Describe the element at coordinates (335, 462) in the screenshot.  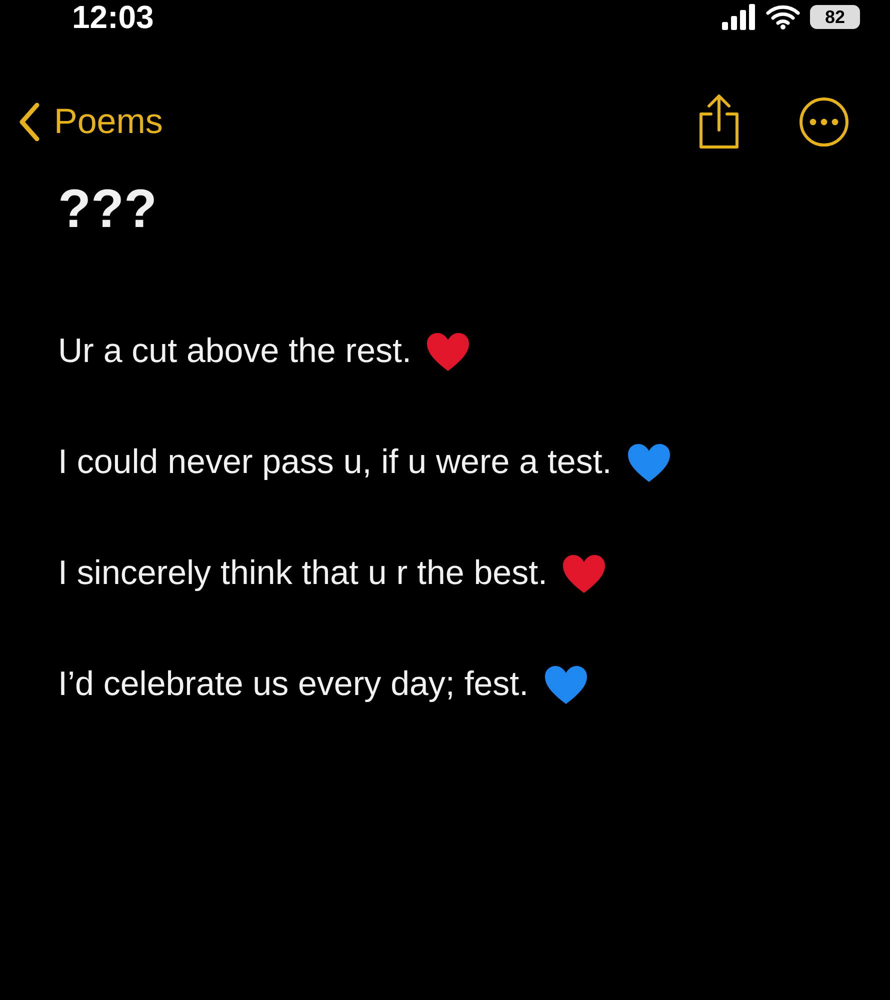
I see `poem-line: I could never pass u, if u were a test.` at that location.